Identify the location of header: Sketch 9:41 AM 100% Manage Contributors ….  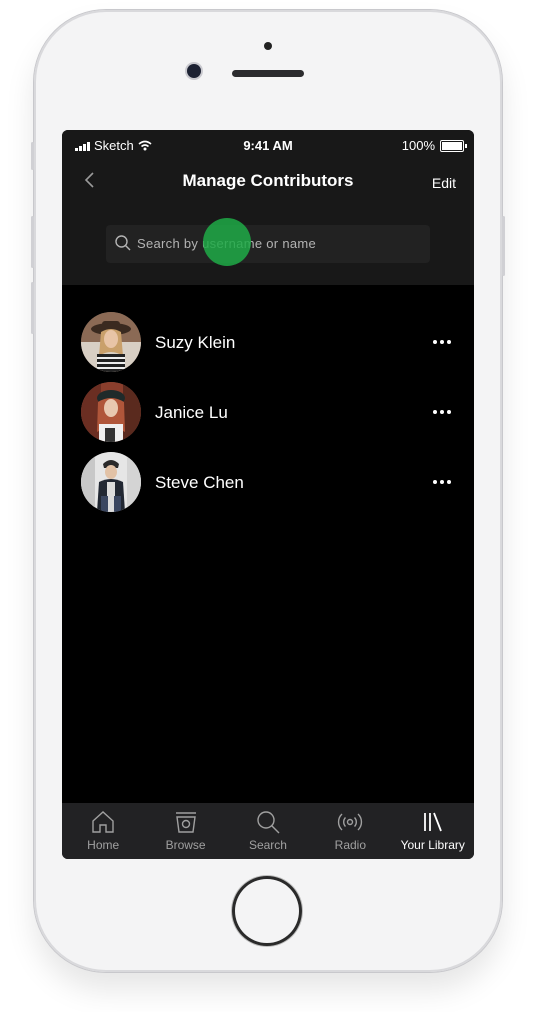
(268, 207).